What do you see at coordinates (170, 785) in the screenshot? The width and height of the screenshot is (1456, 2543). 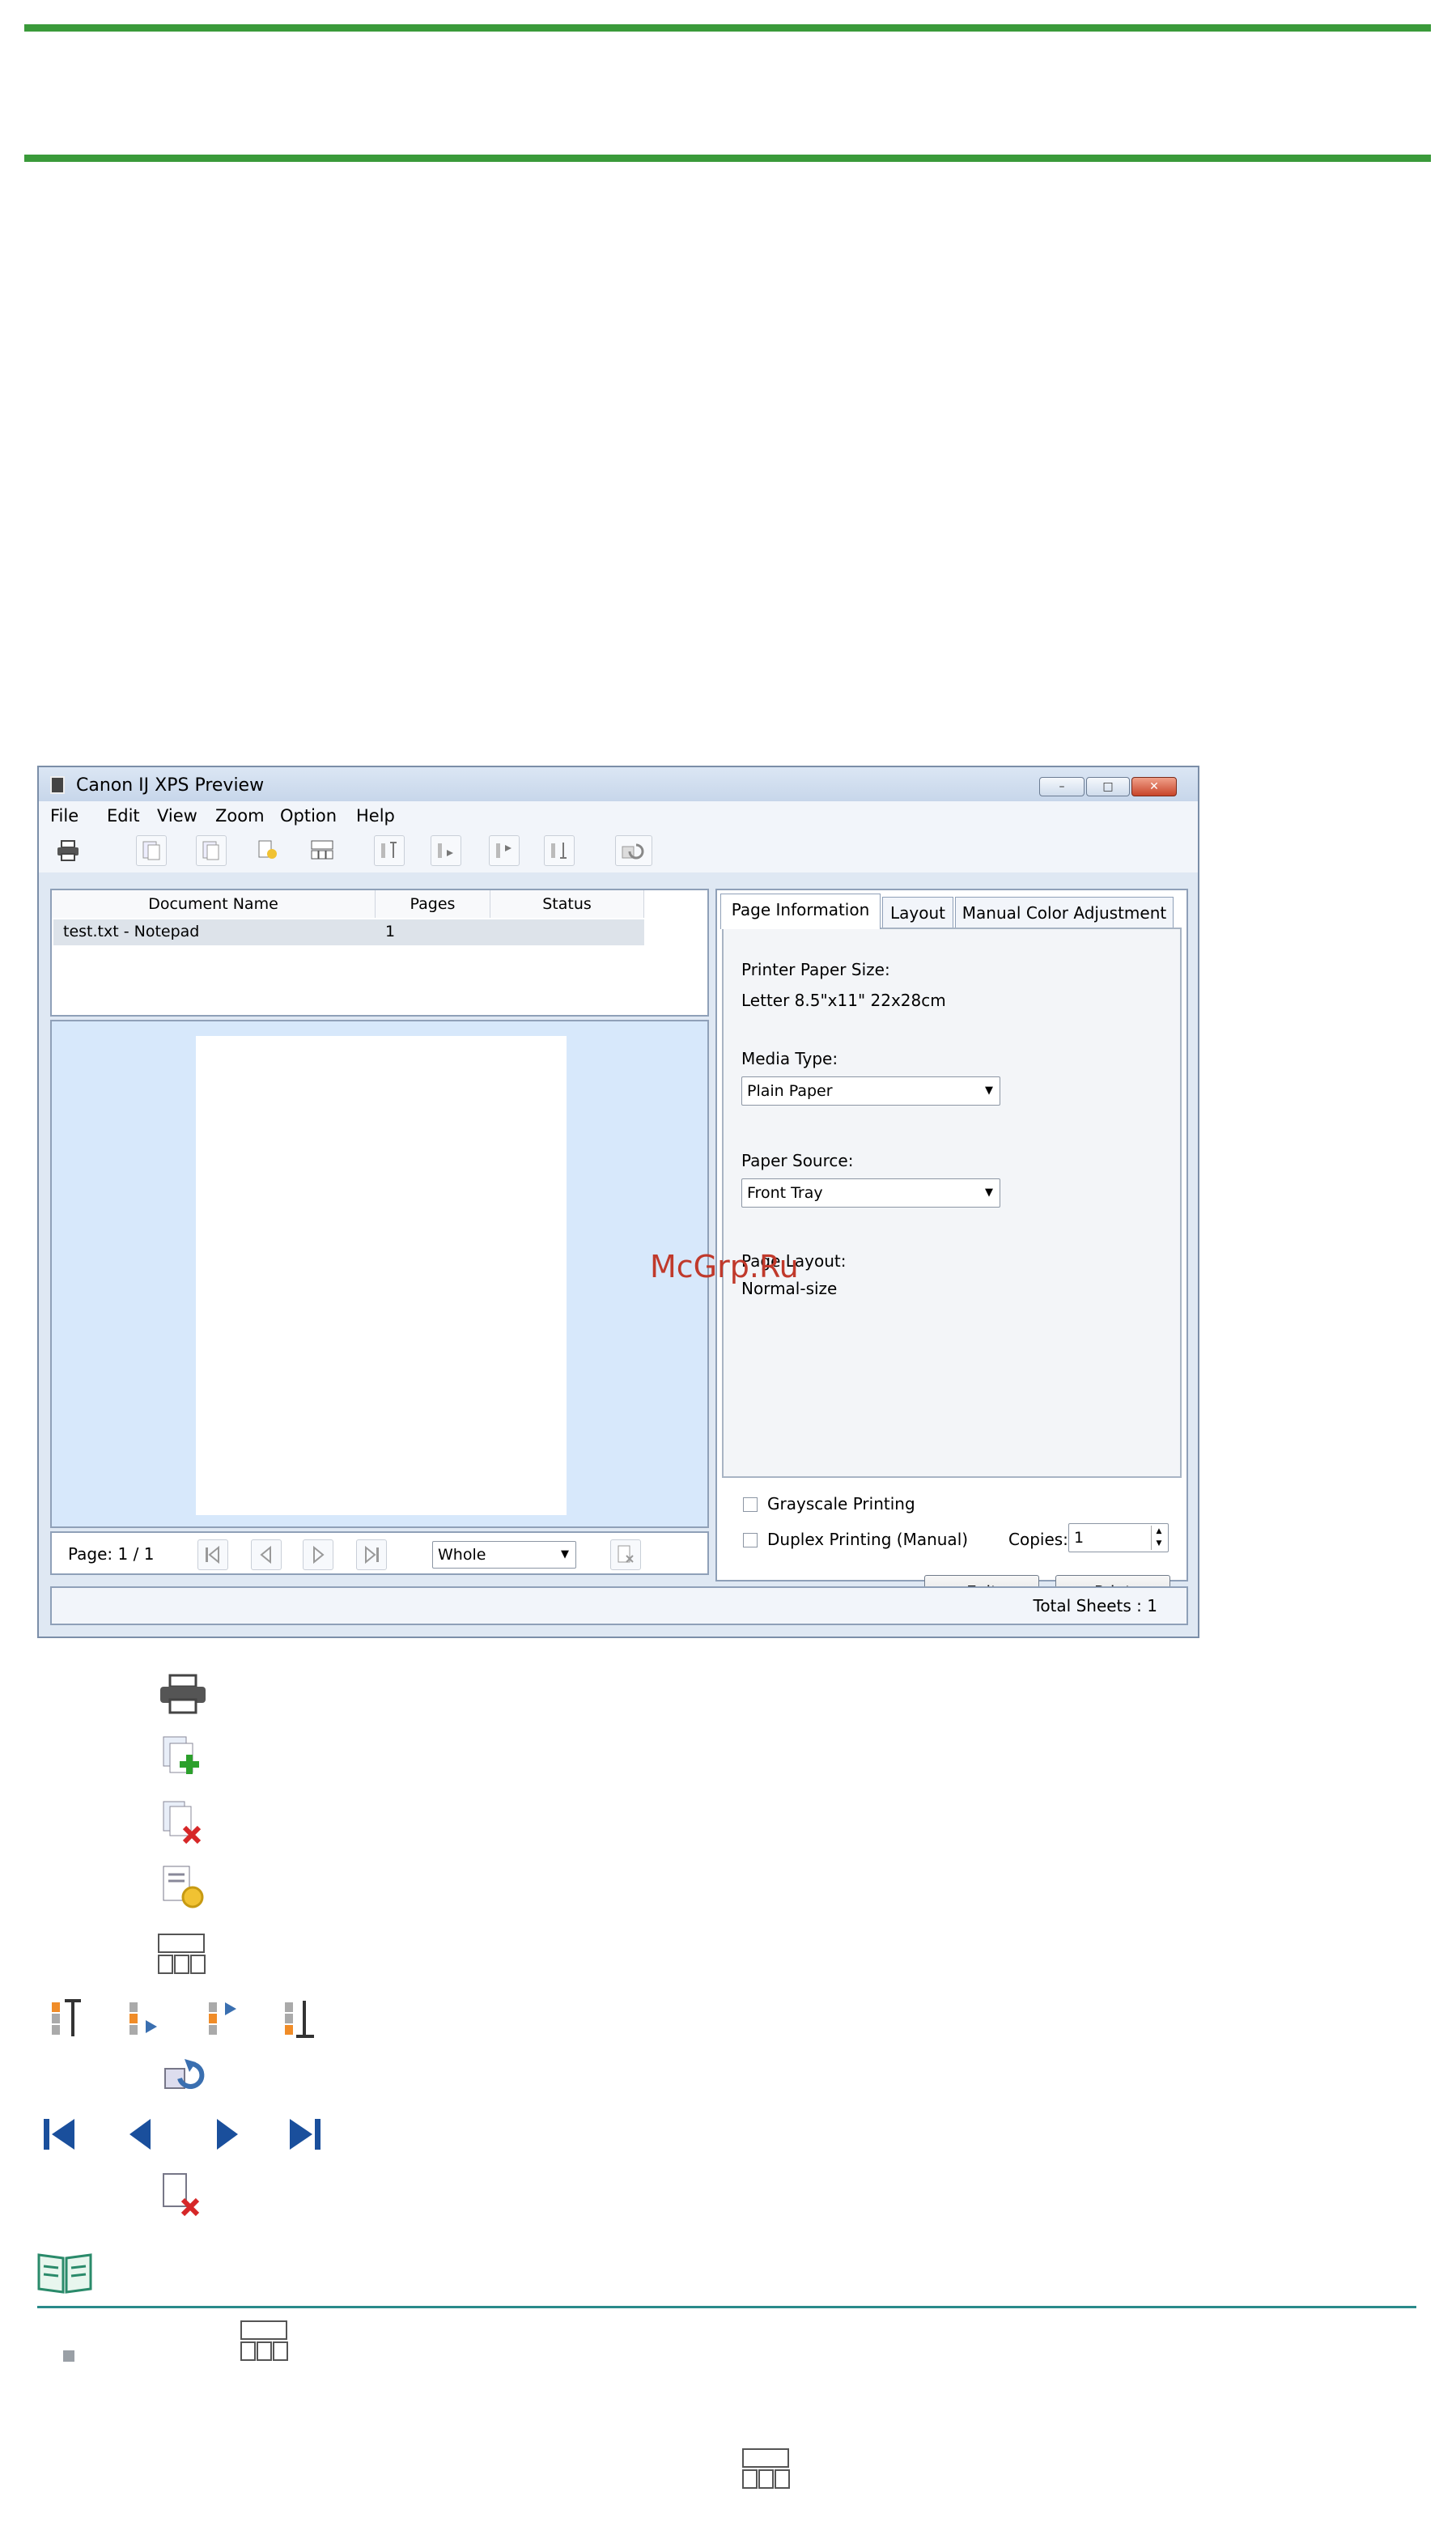 I see `window-title: Canon IJ XPS Preview` at bounding box center [170, 785].